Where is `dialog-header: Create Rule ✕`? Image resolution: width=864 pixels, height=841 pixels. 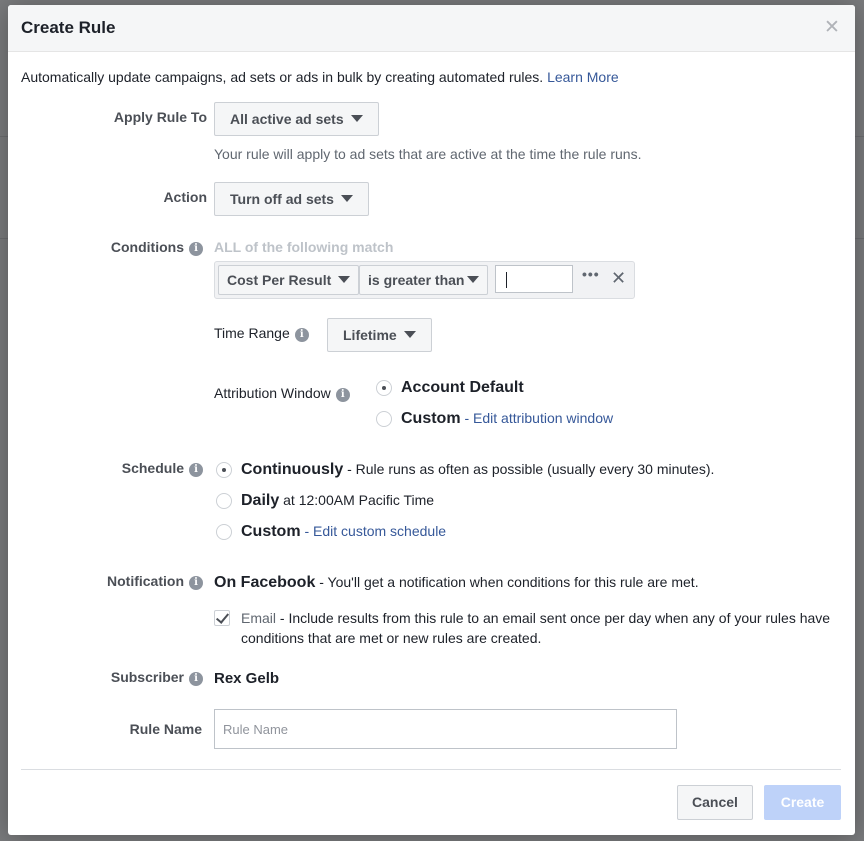
dialog-header: Create Rule ✕ is located at coordinates (431, 28).